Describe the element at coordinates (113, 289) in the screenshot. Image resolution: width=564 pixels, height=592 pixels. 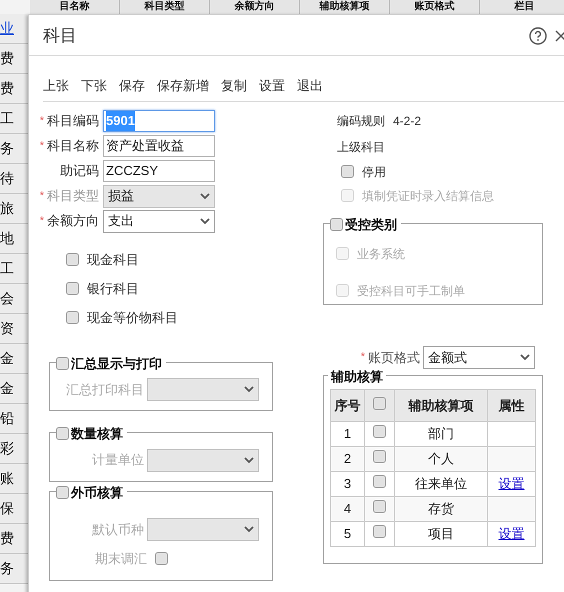
I see `checkbox-label: 银行科目` at that location.